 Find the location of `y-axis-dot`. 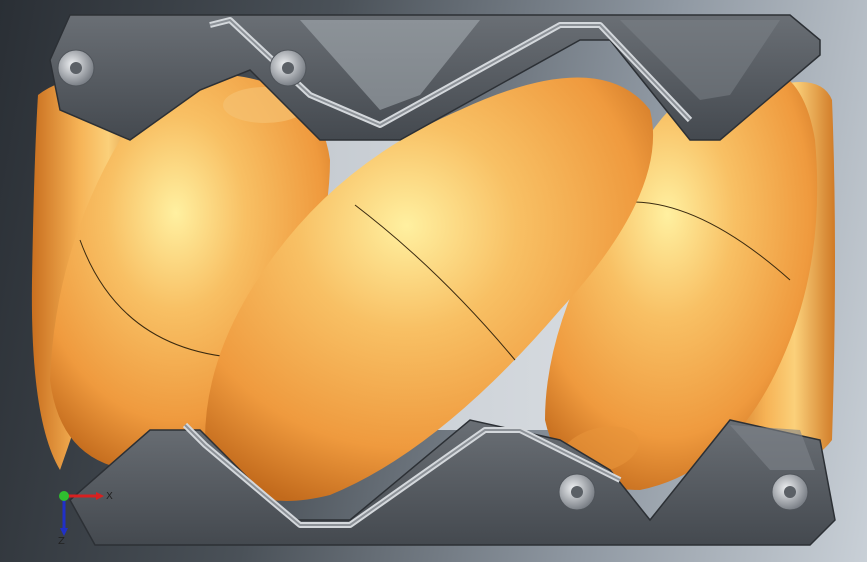

y-axis-dot is located at coordinates (64, 496).